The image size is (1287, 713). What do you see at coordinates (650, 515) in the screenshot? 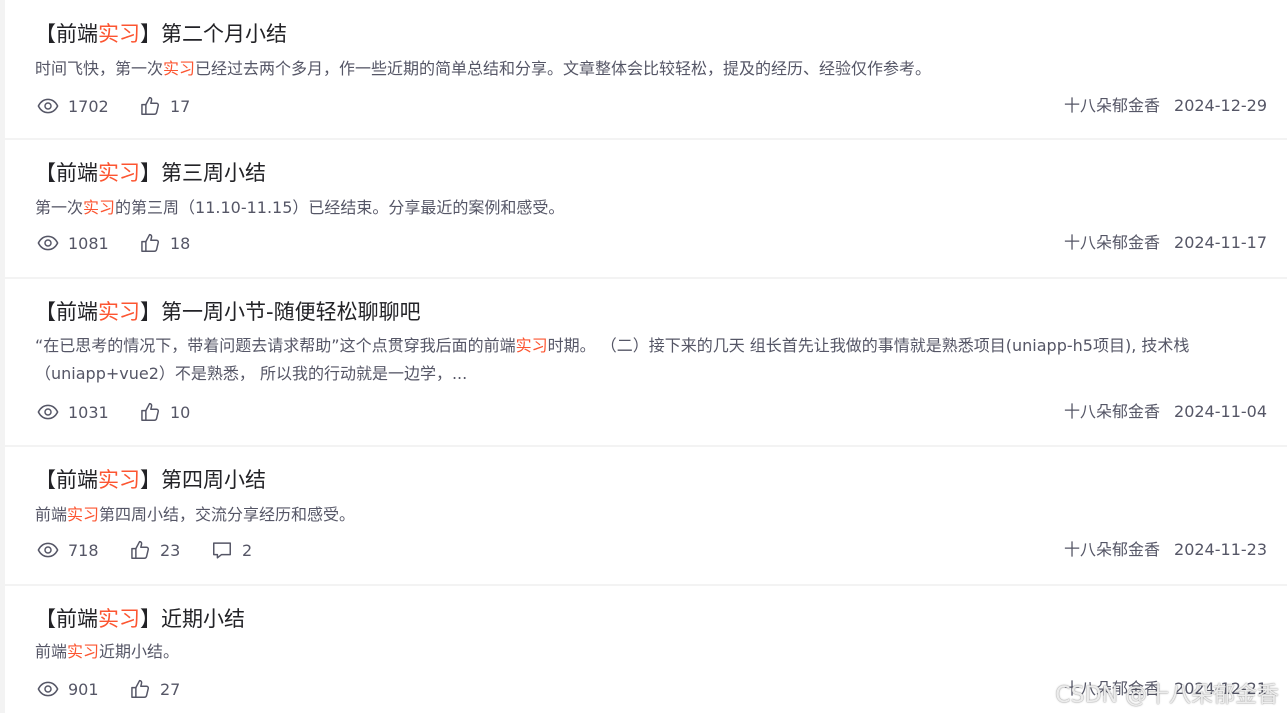
I see `article-summary: 前端实习第四周小结，交流分享经历和感受。` at bounding box center [650, 515].